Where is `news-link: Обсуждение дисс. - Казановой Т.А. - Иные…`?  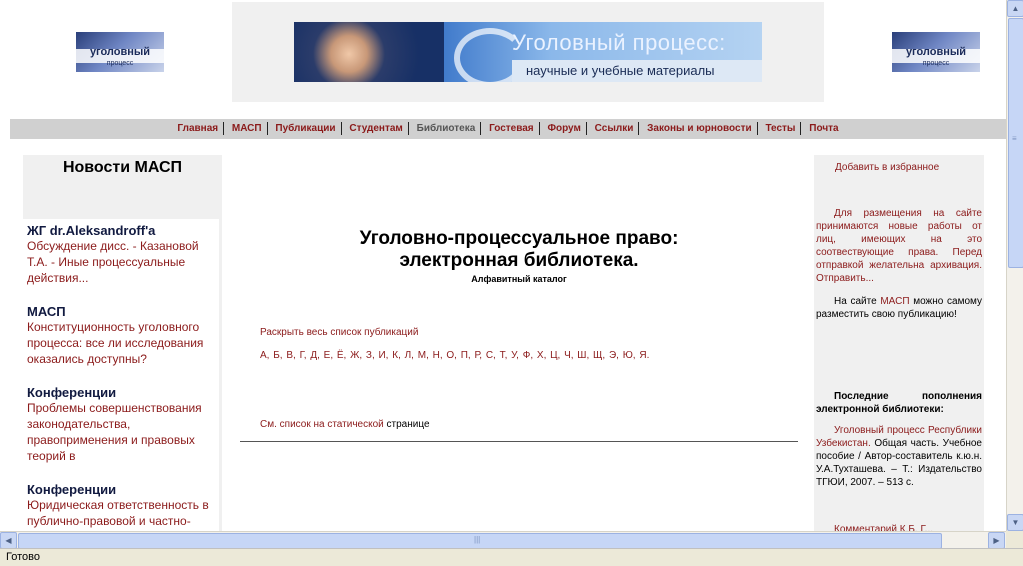
news-link: Обсуждение дисс. - Казановой Т.А. - Иные… is located at coordinates (121, 262).